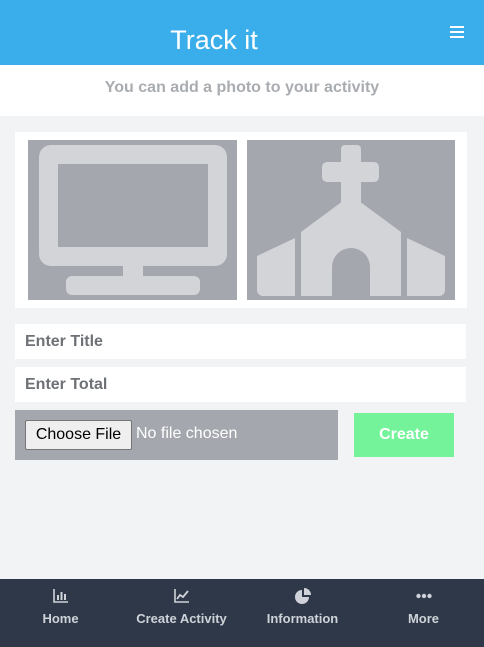  I want to click on title-input, so click(240, 341).